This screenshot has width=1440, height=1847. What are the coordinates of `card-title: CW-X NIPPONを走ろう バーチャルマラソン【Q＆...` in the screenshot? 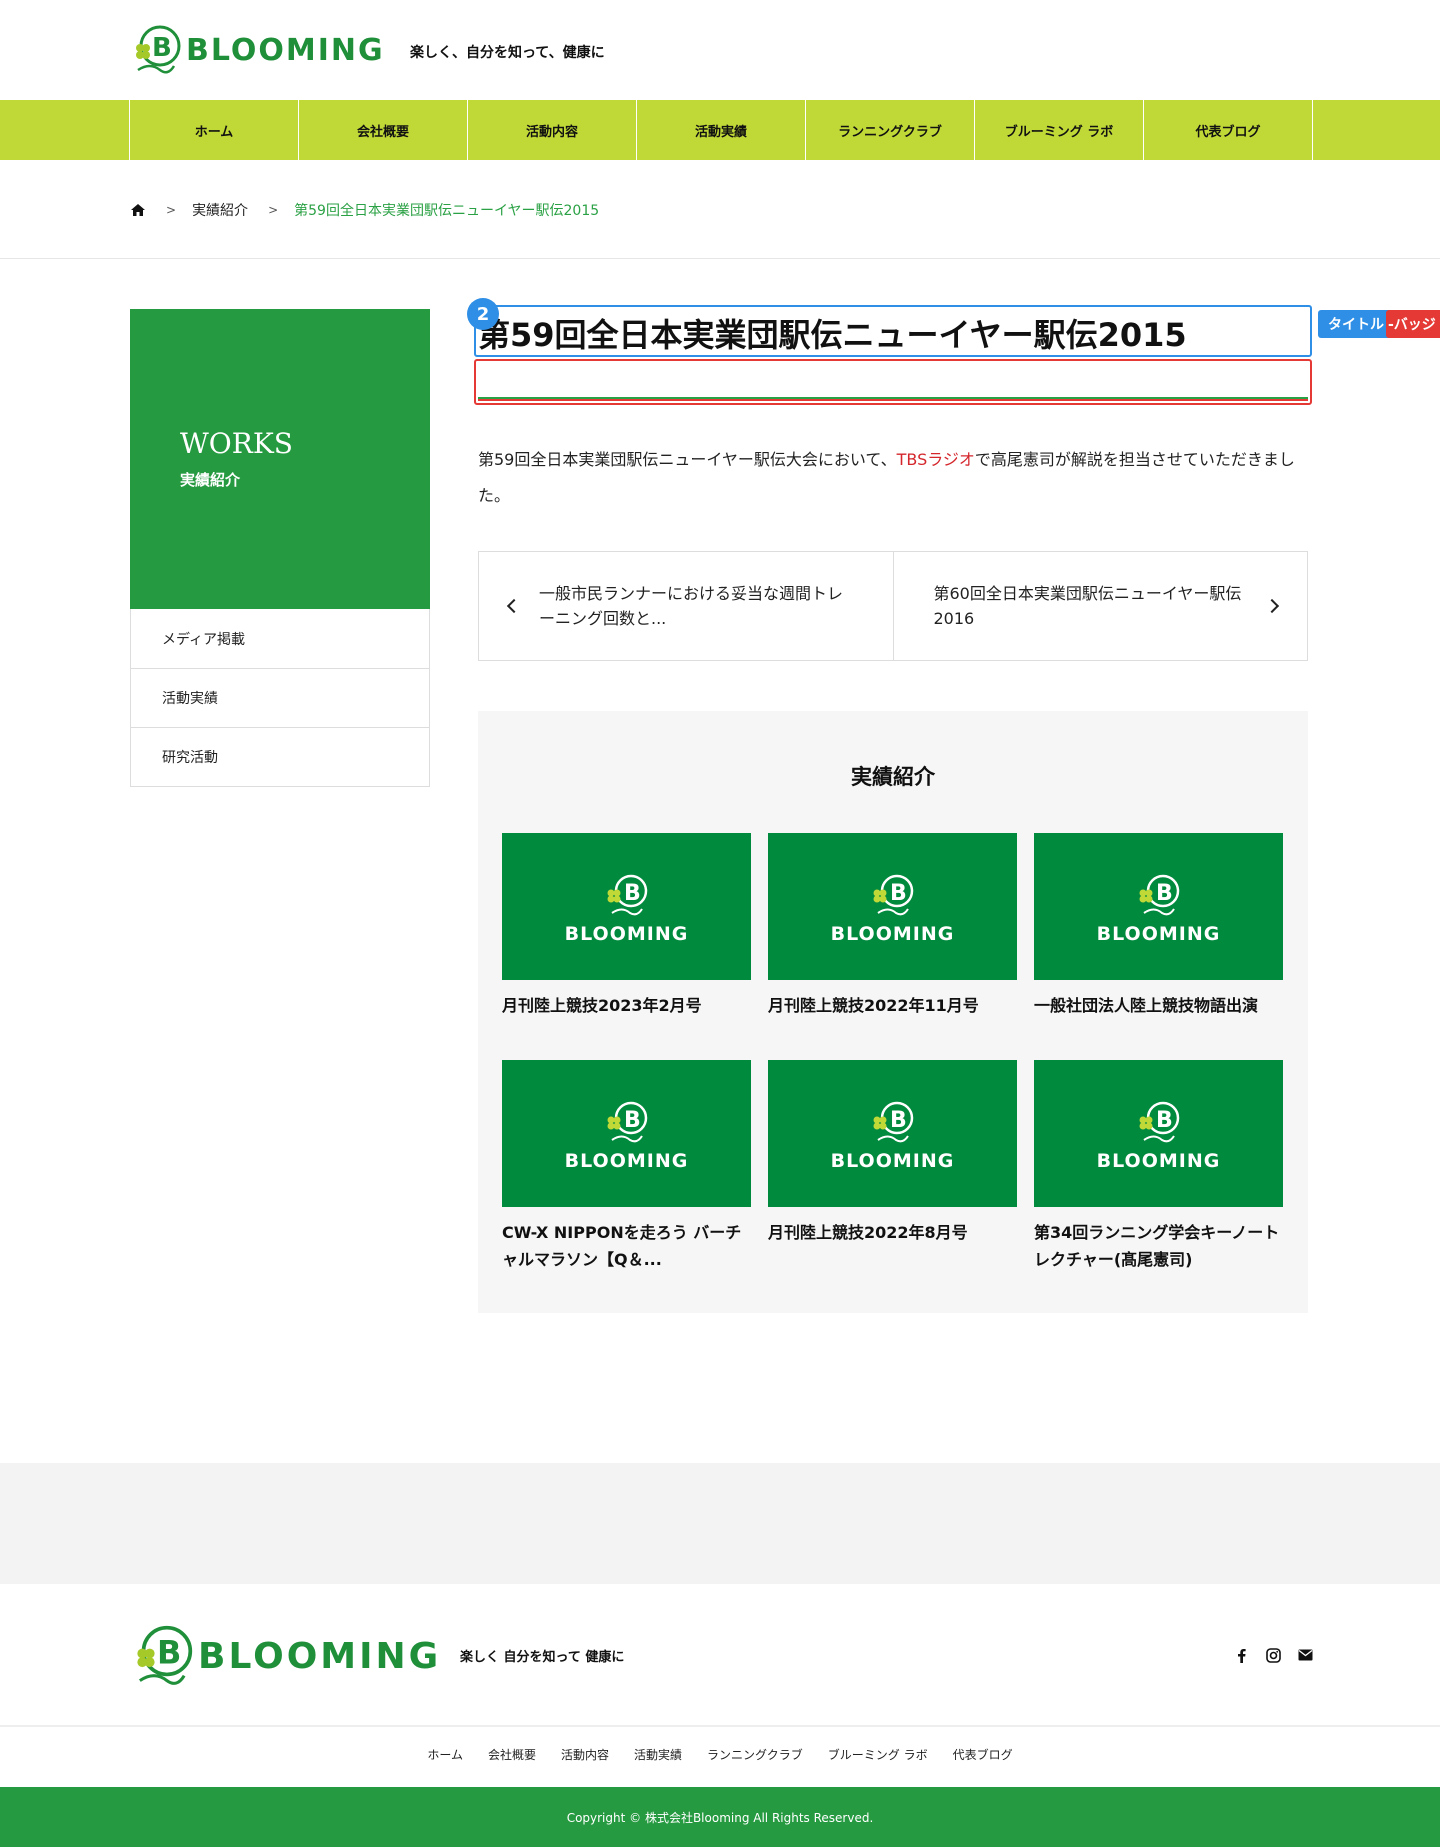 It's located at (622, 1246).